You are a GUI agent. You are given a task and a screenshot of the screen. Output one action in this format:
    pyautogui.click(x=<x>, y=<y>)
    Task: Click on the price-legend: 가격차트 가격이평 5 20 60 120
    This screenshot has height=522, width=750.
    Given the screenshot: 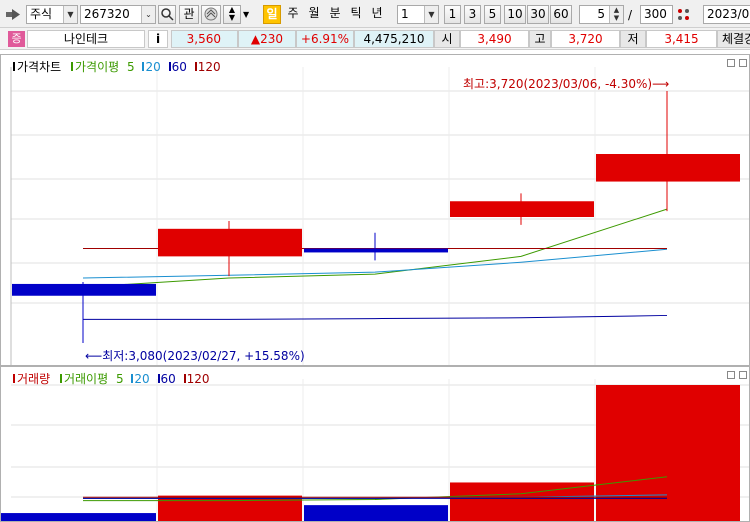 What is the action you would take?
    pyautogui.click(x=117, y=66)
    